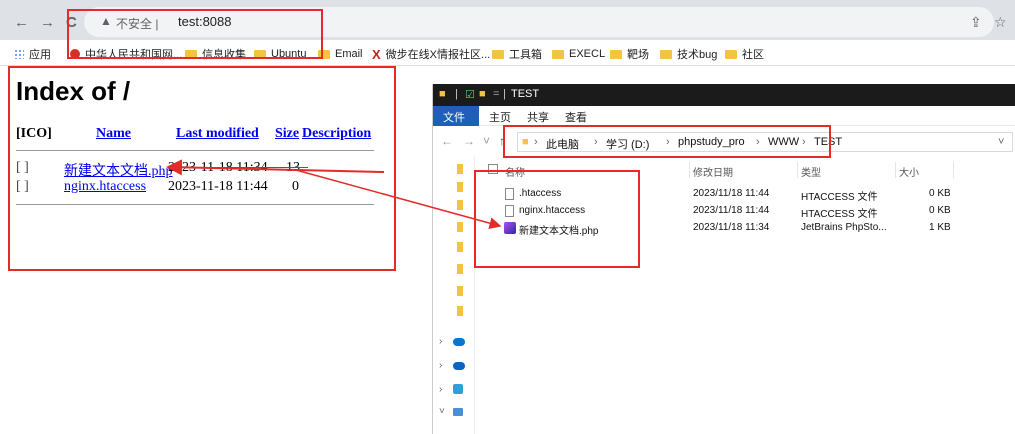  I want to click on arrow-to-index-entry, so click(275, 167).